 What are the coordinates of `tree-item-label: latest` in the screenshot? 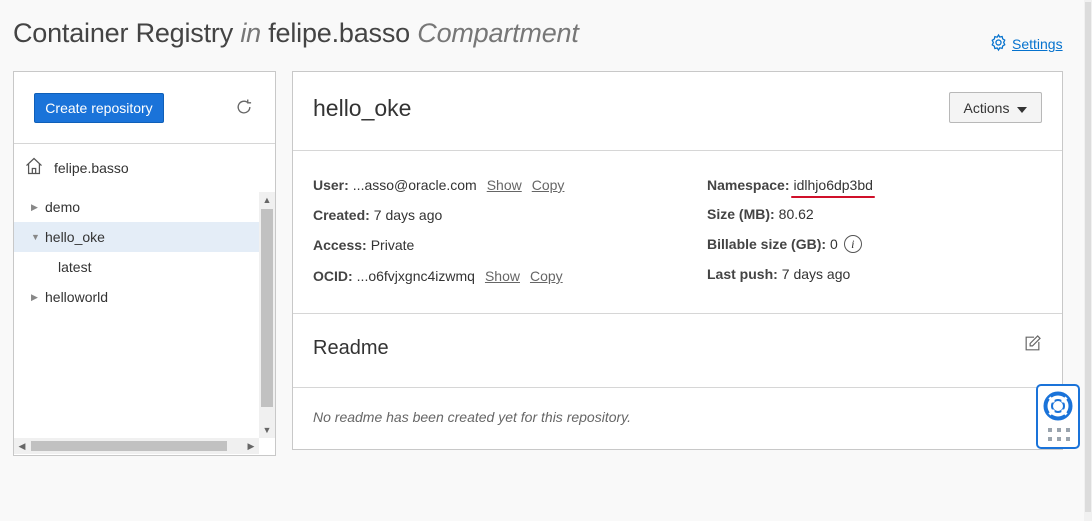 It's located at (75, 267).